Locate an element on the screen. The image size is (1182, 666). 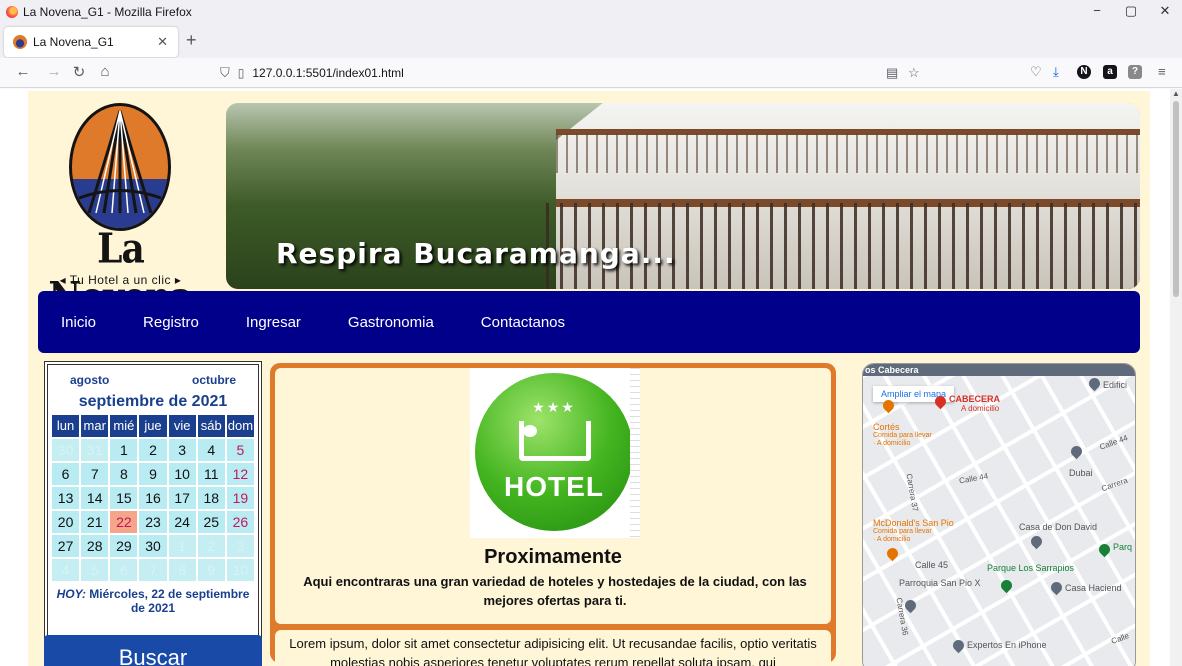
shield-icon: ⛉ is located at coordinates (225, 73).